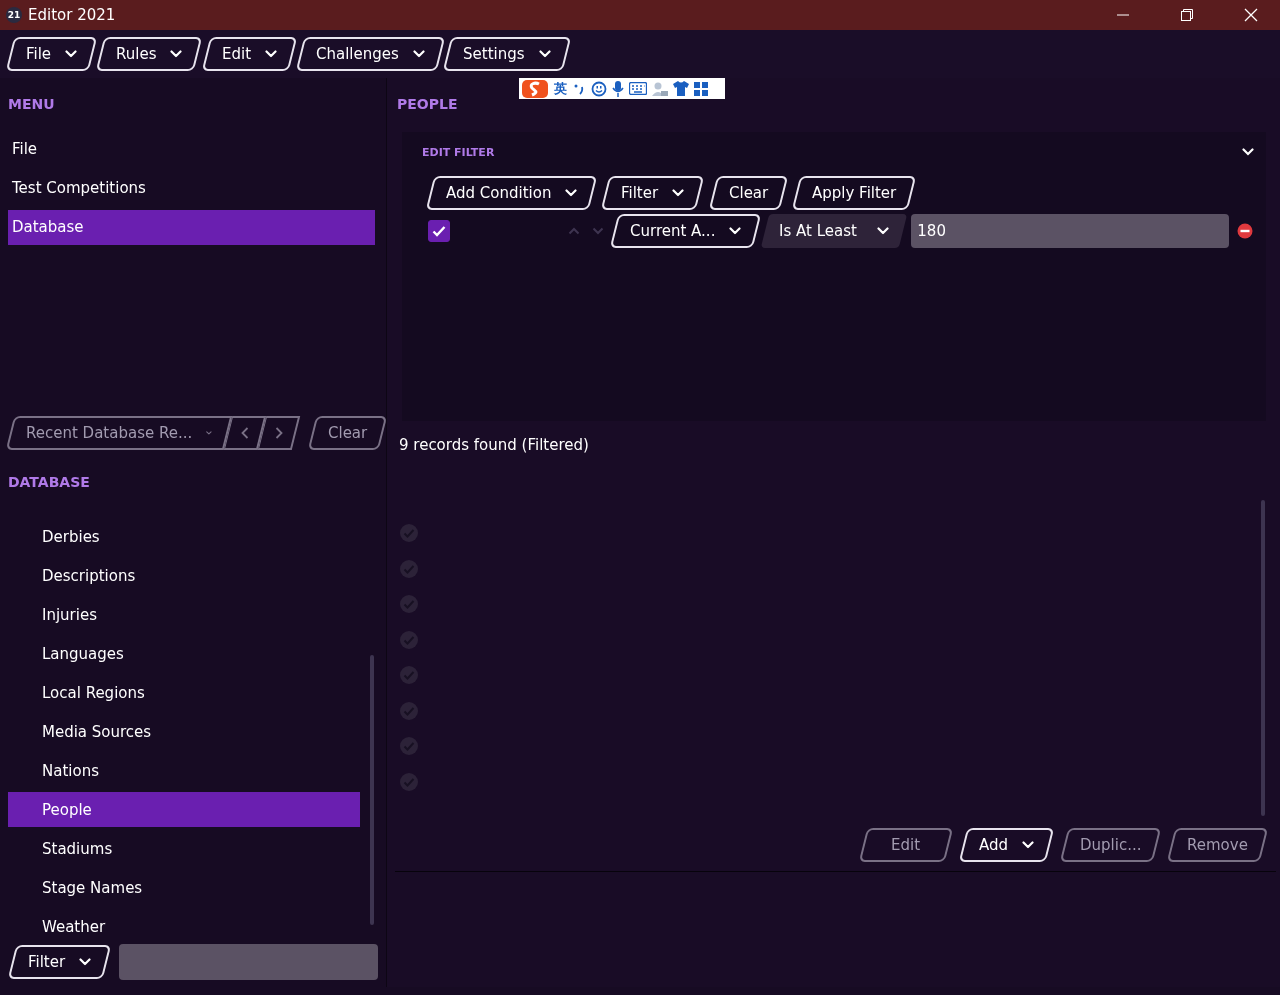 The width and height of the screenshot is (1280, 995). Describe the element at coordinates (184, 926) in the screenshot. I see `category-list-item: Weather` at that location.